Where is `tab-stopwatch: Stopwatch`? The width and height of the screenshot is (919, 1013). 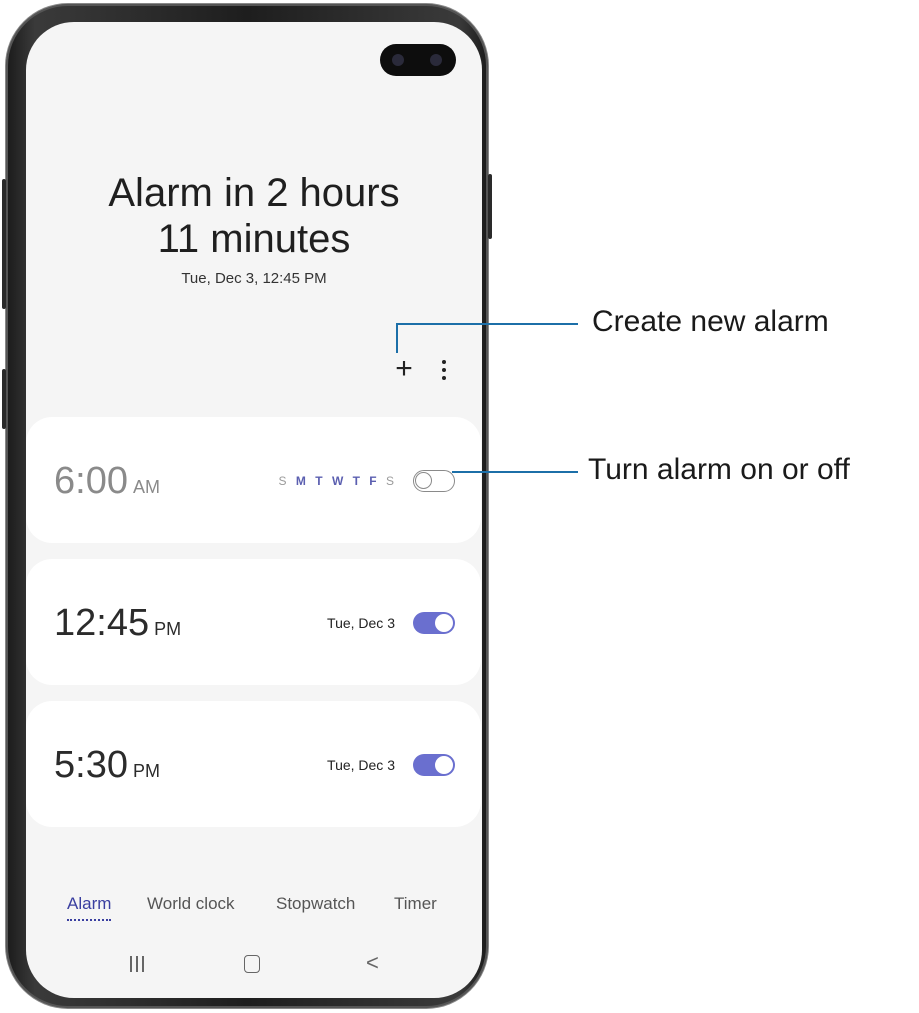 tab-stopwatch: Stopwatch is located at coordinates (315, 904).